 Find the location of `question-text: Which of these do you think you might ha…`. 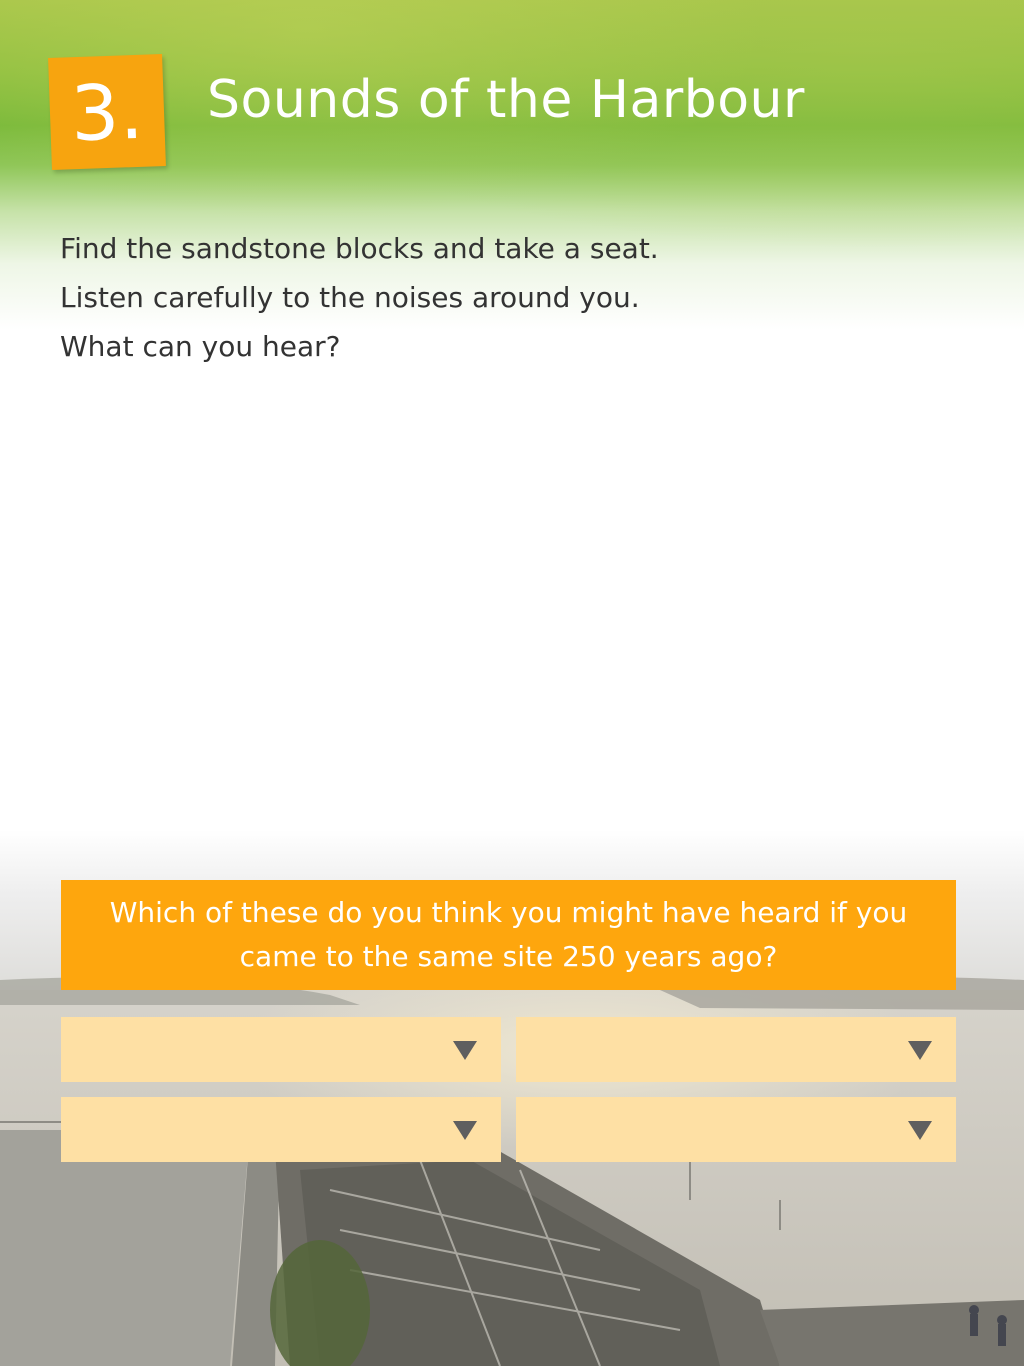

question-text: Which of these do you think you might ha… is located at coordinates (508, 934).